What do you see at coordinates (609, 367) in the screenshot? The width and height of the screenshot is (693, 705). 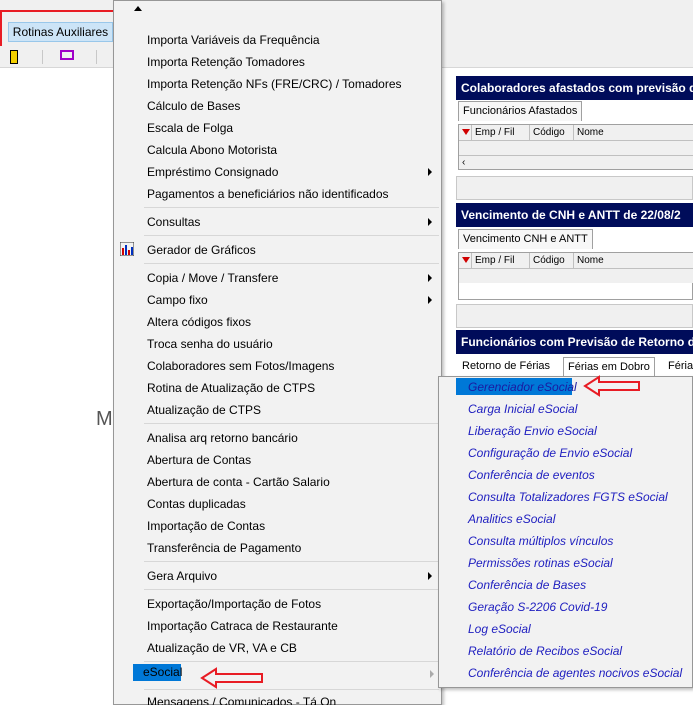 I see `tab-ferias-em-dobro: Férias em Dobro` at bounding box center [609, 367].